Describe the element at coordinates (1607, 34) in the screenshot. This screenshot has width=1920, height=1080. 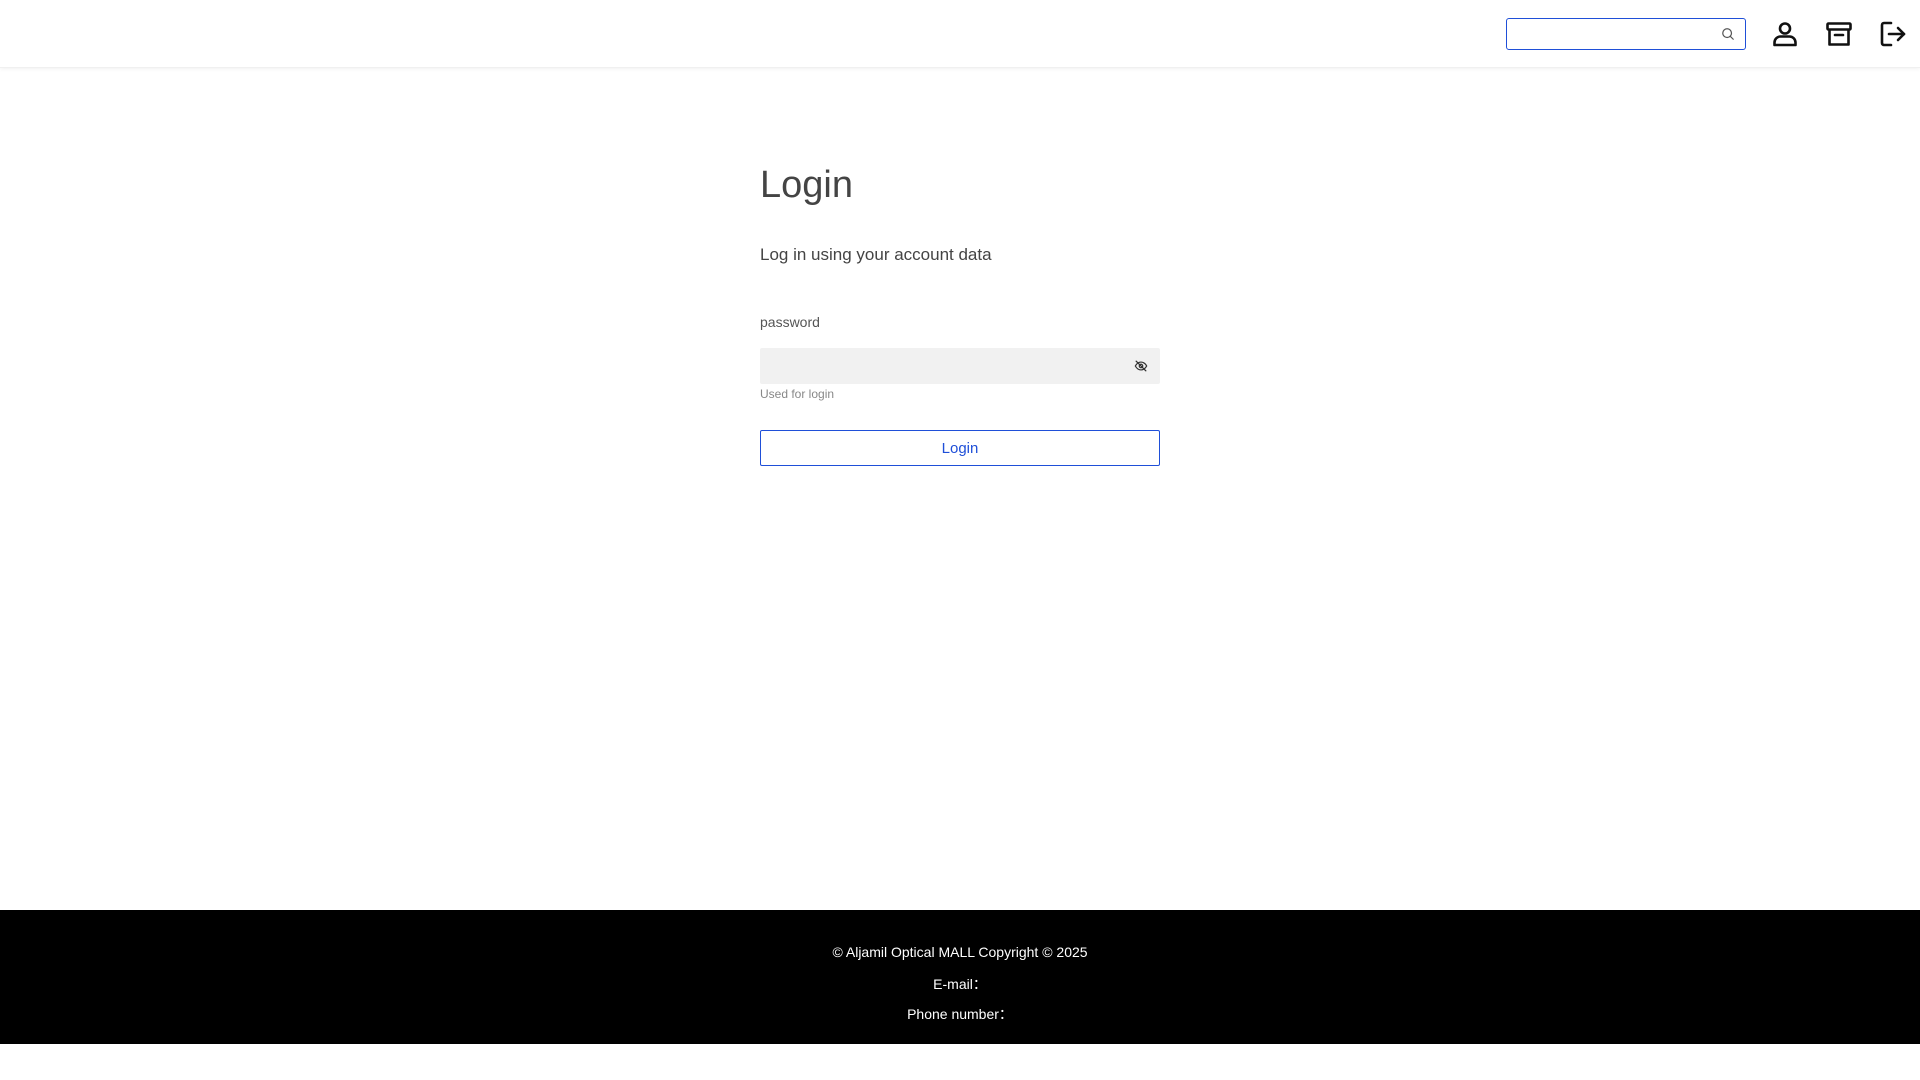
I see `search-input` at that location.